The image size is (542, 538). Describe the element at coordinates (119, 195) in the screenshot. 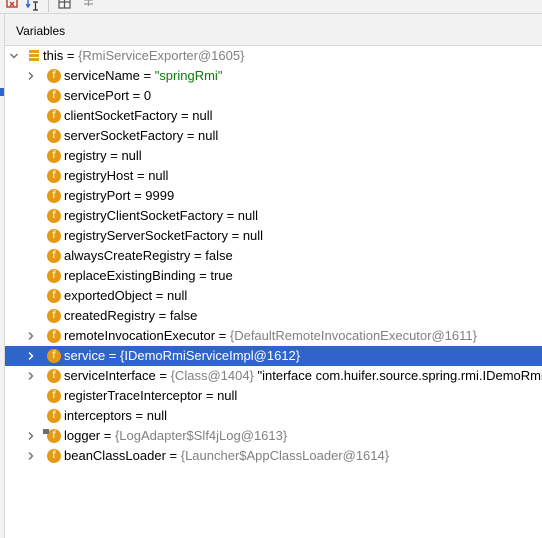

I see `variable-label: registryPort = 9999` at that location.